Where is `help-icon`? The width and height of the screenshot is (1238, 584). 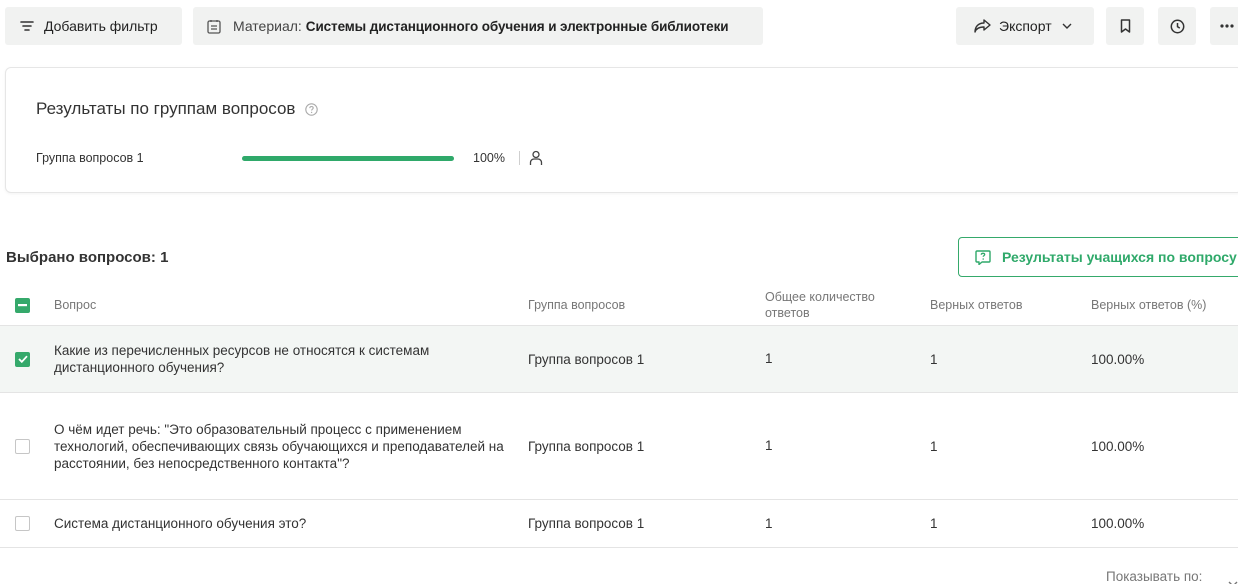 help-icon is located at coordinates (312, 109).